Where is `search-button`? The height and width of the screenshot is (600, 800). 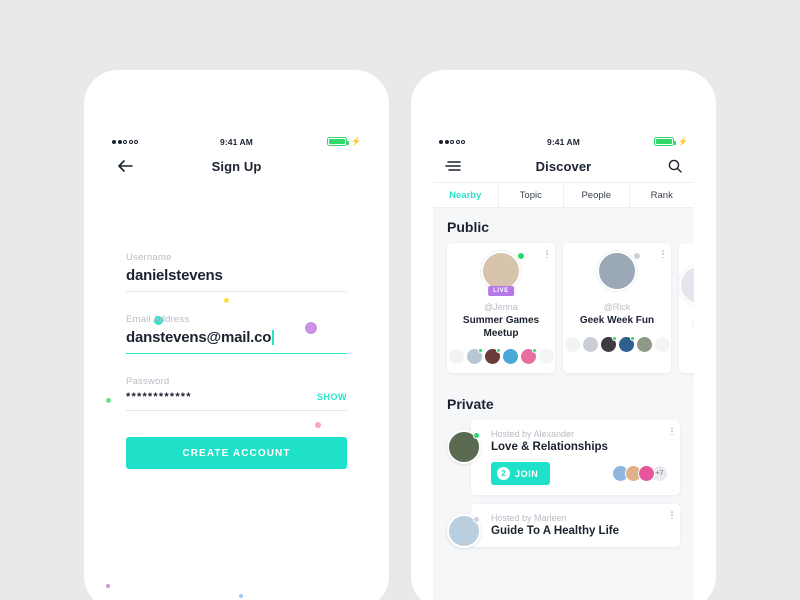 search-button is located at coordinates (675, 166).